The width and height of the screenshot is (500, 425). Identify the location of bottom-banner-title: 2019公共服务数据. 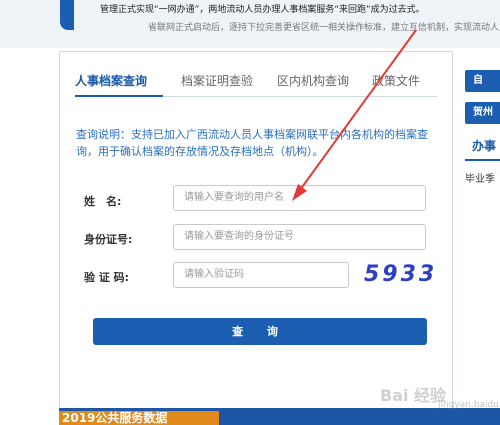
(115, 418).